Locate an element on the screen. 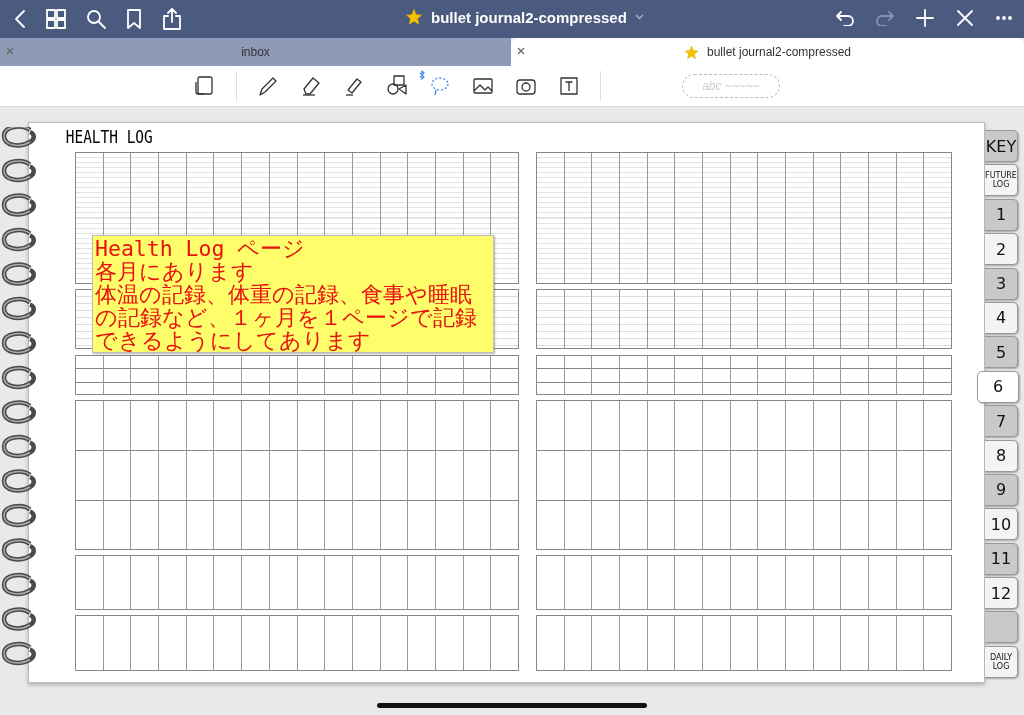  section-tab: 12 is located at coordinates (1001, 593).